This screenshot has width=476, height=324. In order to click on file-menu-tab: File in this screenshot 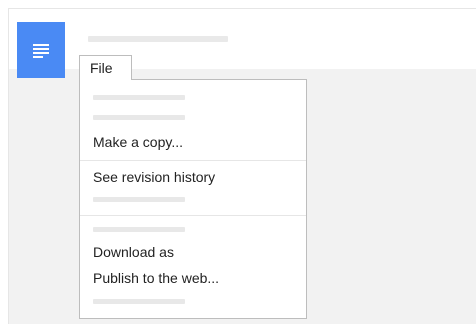, I will do `click(105, 67)`.